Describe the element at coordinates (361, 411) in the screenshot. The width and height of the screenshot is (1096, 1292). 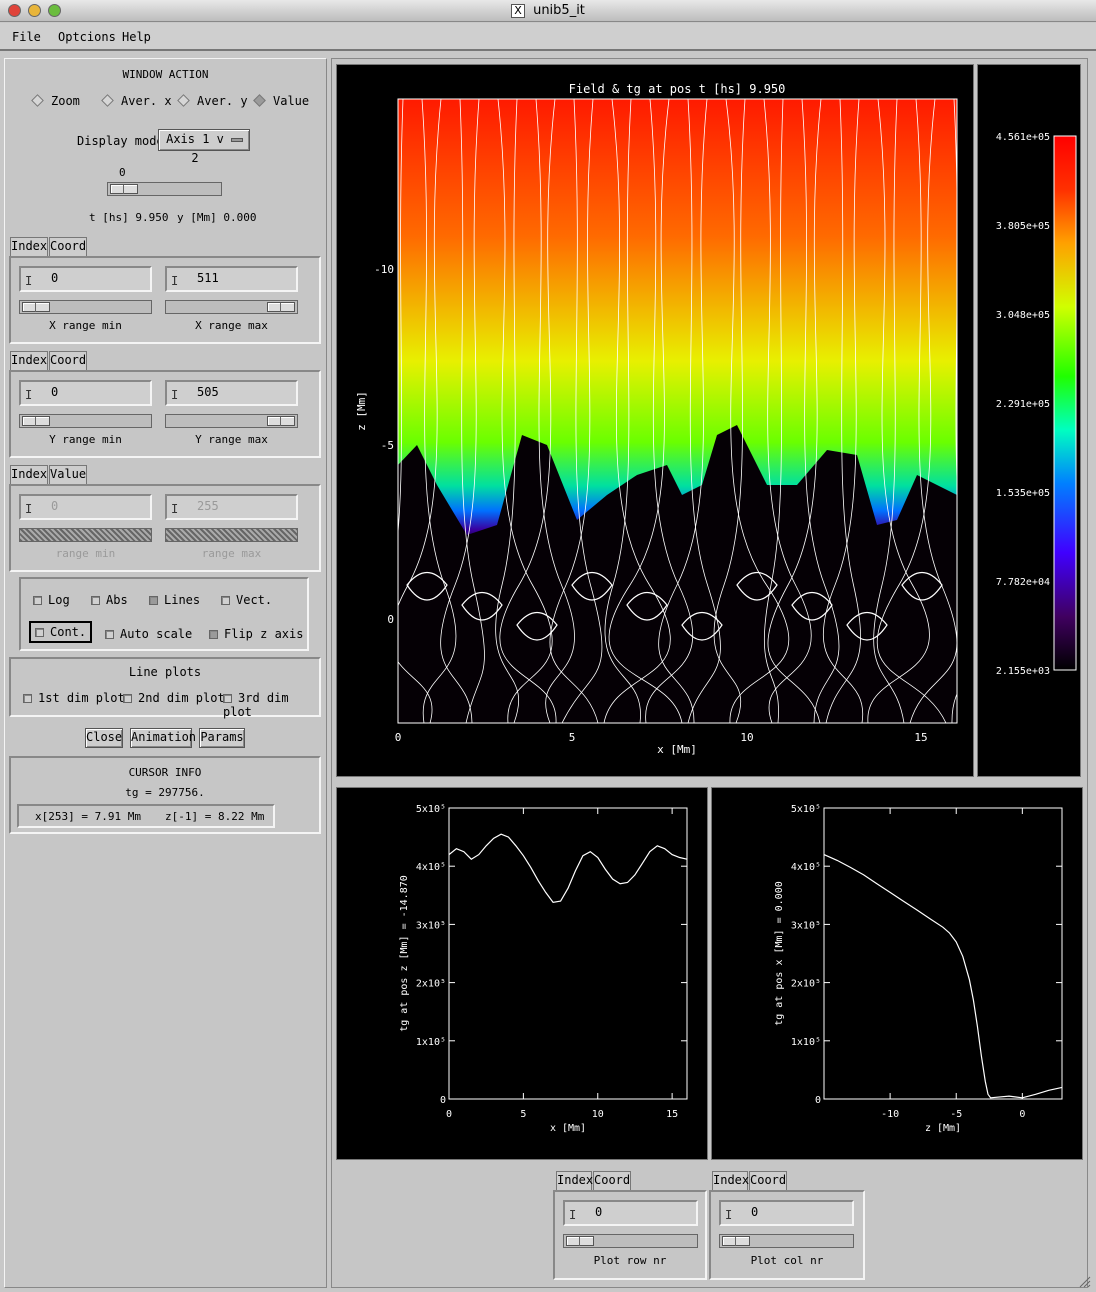
I see `main-ylabel: z [Mm]` at that location.